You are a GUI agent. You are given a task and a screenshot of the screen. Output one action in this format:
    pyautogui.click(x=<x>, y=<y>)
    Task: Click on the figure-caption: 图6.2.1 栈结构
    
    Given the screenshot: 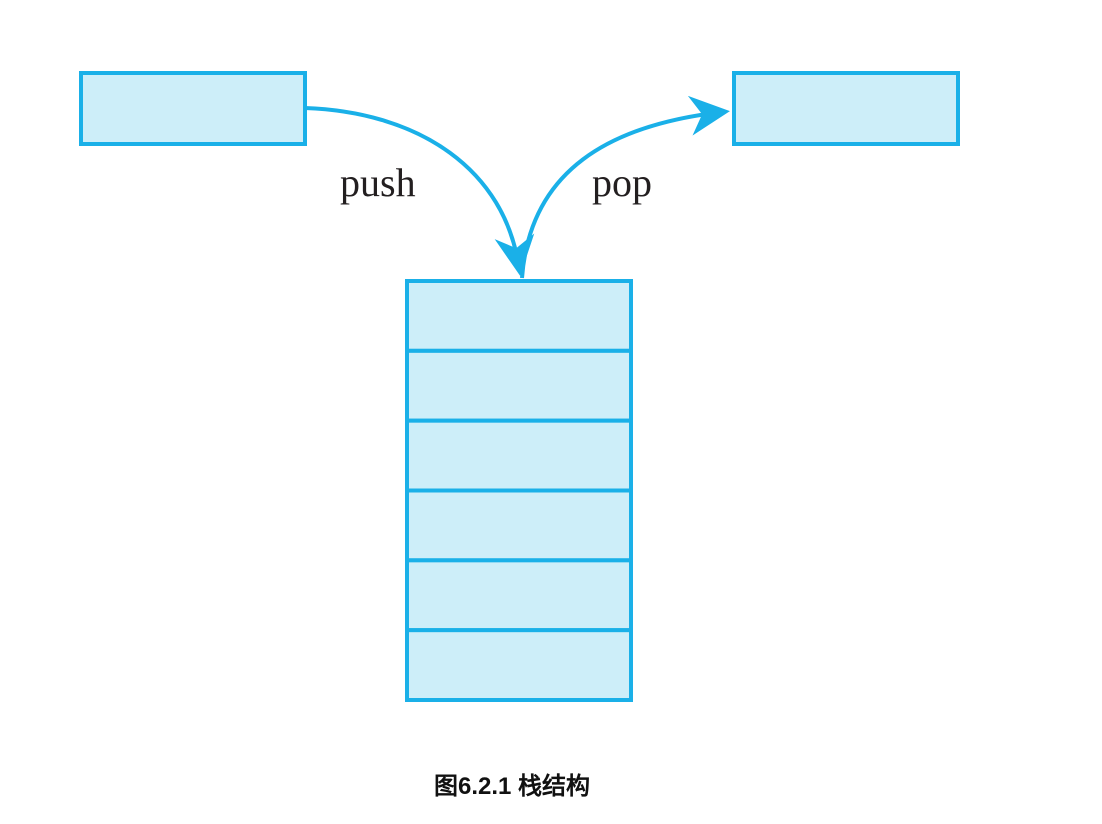 What is the action you would take?
    pyautogui.click(x=512, y=786)
    